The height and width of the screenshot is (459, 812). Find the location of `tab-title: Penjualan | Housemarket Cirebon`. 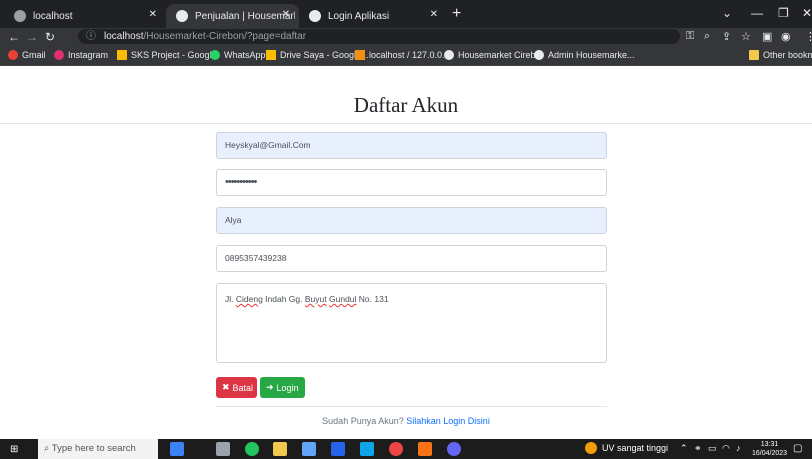

tab-title: Penjualan | Housemarket Cirebon is located at coordinates (245, 16).